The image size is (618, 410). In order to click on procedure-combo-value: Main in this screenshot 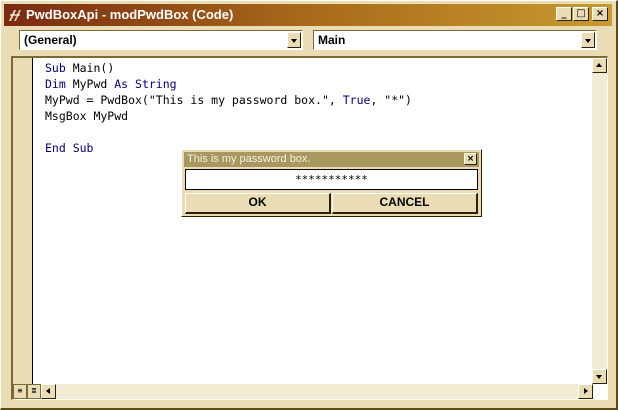, I will do `click(332, 40)`.